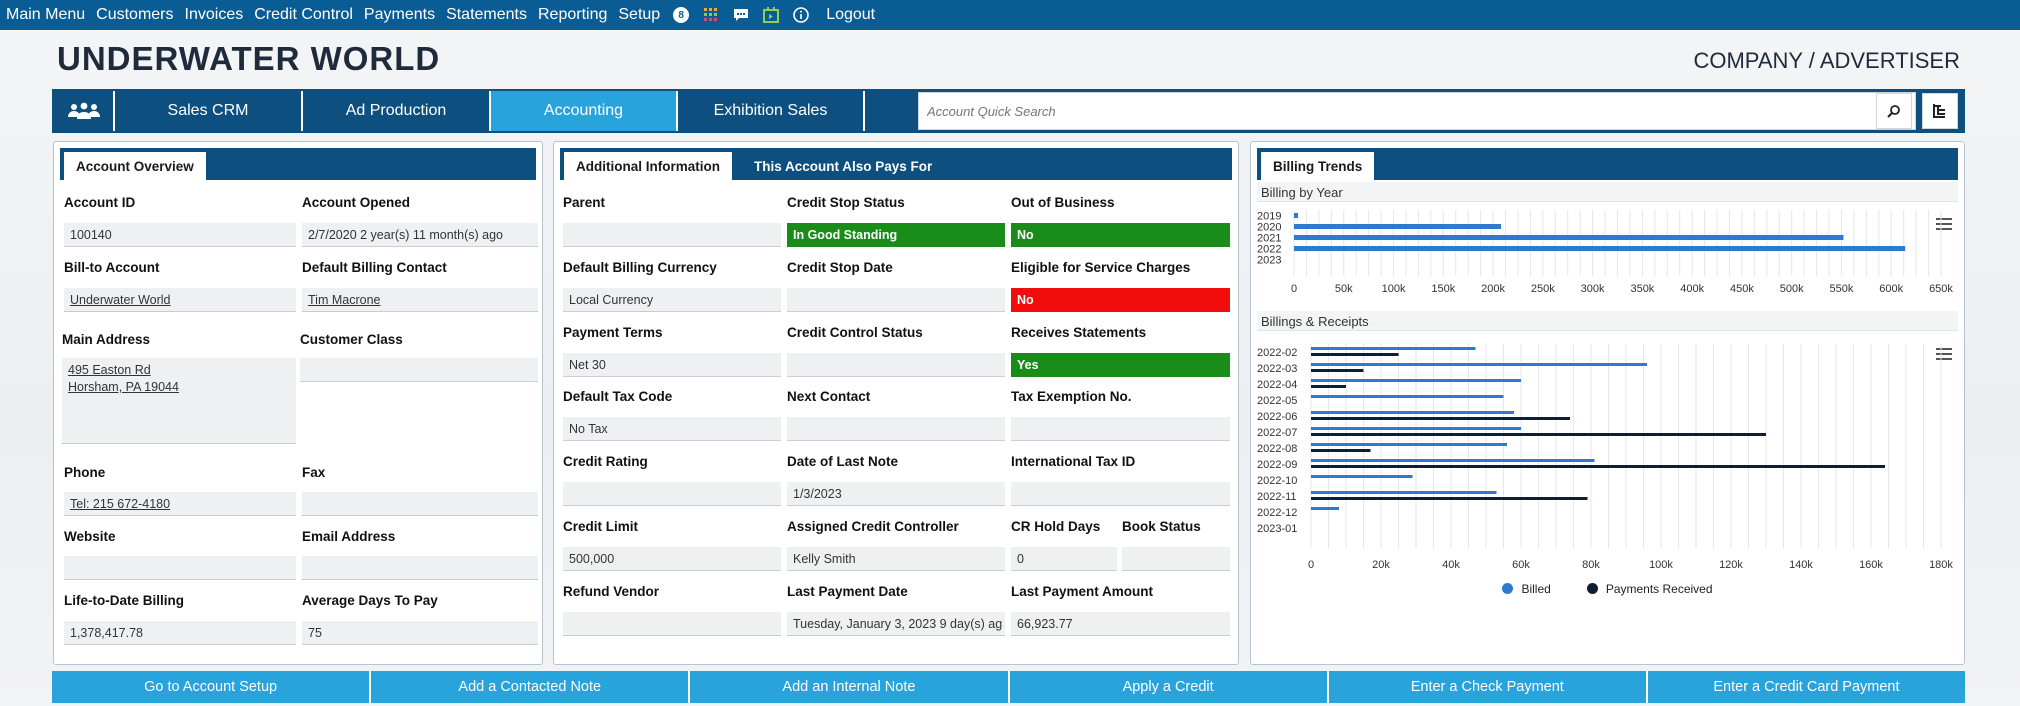  I want to click on legend-billed: Billed, so click(1526, 589).